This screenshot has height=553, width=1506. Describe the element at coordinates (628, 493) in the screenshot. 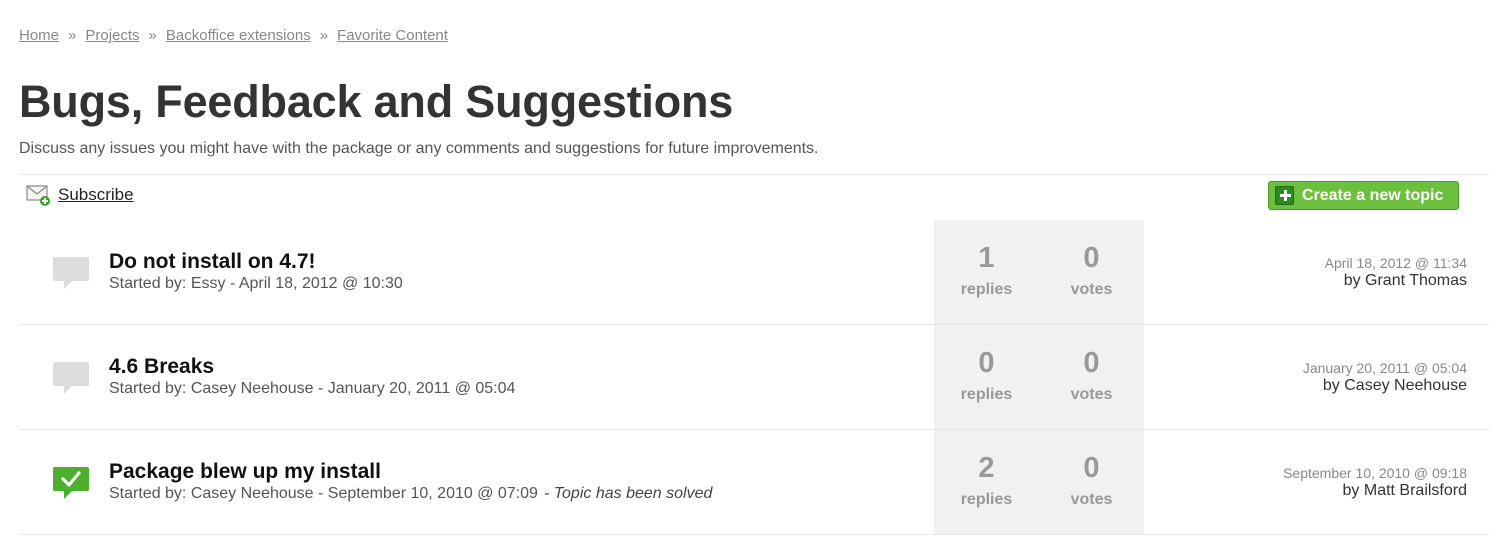

I see `solved-note: - Topic has been solved` at that location.